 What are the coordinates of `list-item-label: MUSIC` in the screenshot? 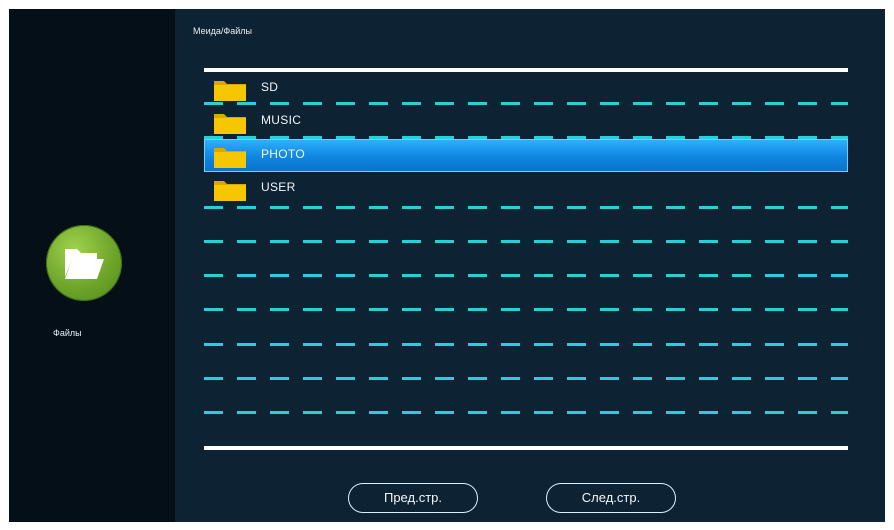 It's located at (281, 120).